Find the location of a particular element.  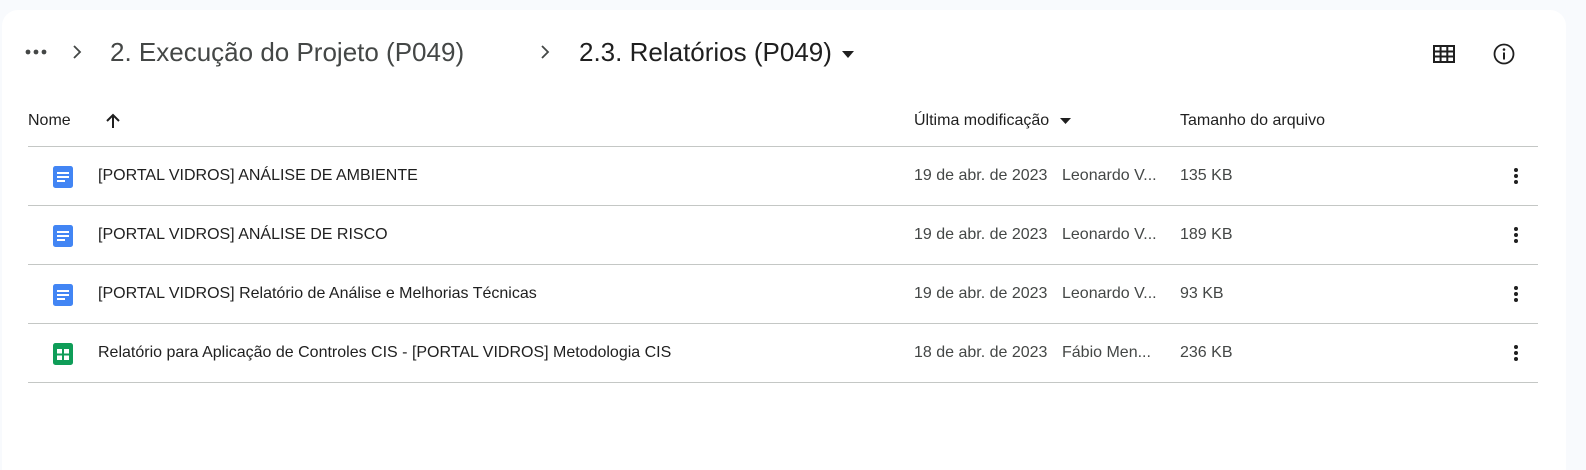

file-name: [PORTAL VIDROS] ANÁLISE DE RISCO is located at coordinates (243, 235).